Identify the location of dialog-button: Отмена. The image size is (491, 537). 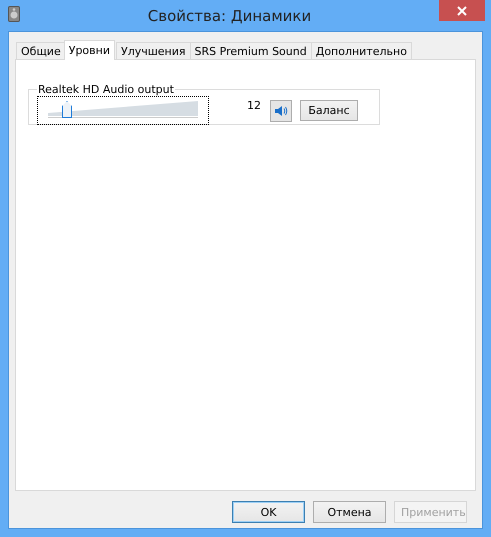
(349, 512).